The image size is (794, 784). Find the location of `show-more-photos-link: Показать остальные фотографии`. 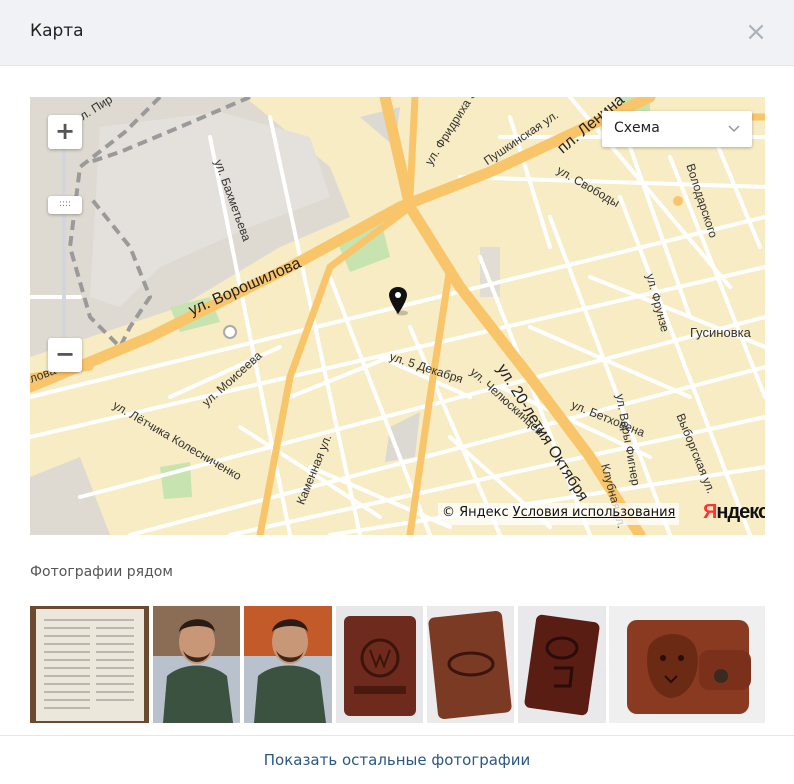

show-more-photos-link: Показать остальные фотографии is located at coordinates (397, 760).